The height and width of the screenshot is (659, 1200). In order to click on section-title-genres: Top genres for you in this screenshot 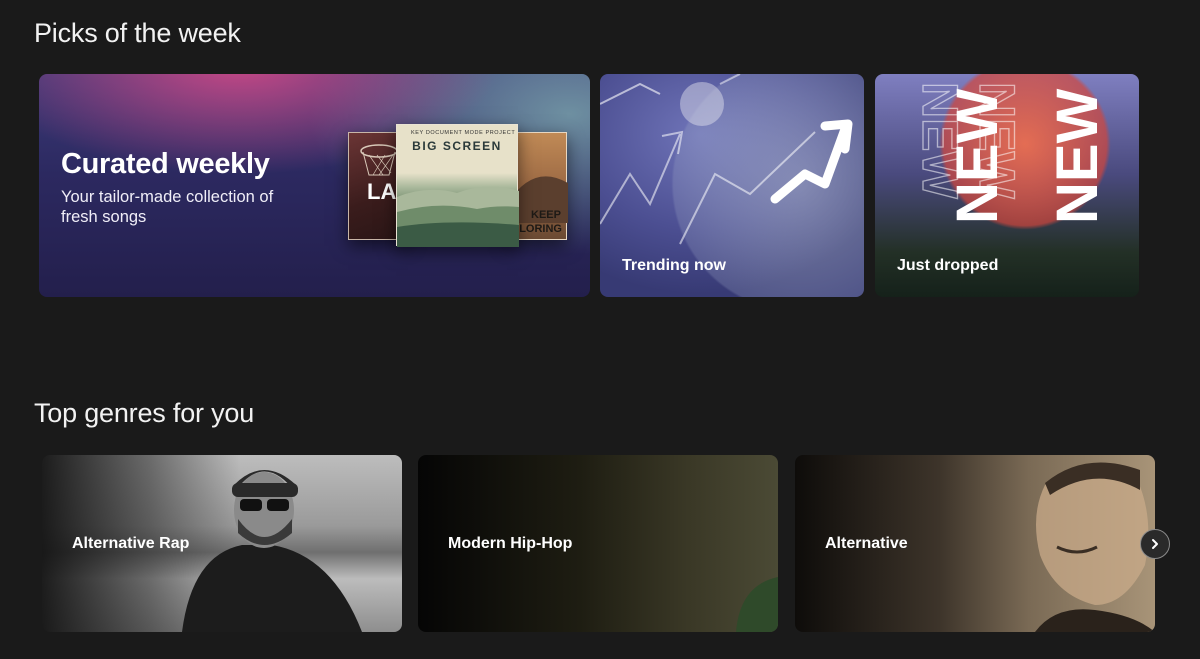, I will do `click(144, 413)`.